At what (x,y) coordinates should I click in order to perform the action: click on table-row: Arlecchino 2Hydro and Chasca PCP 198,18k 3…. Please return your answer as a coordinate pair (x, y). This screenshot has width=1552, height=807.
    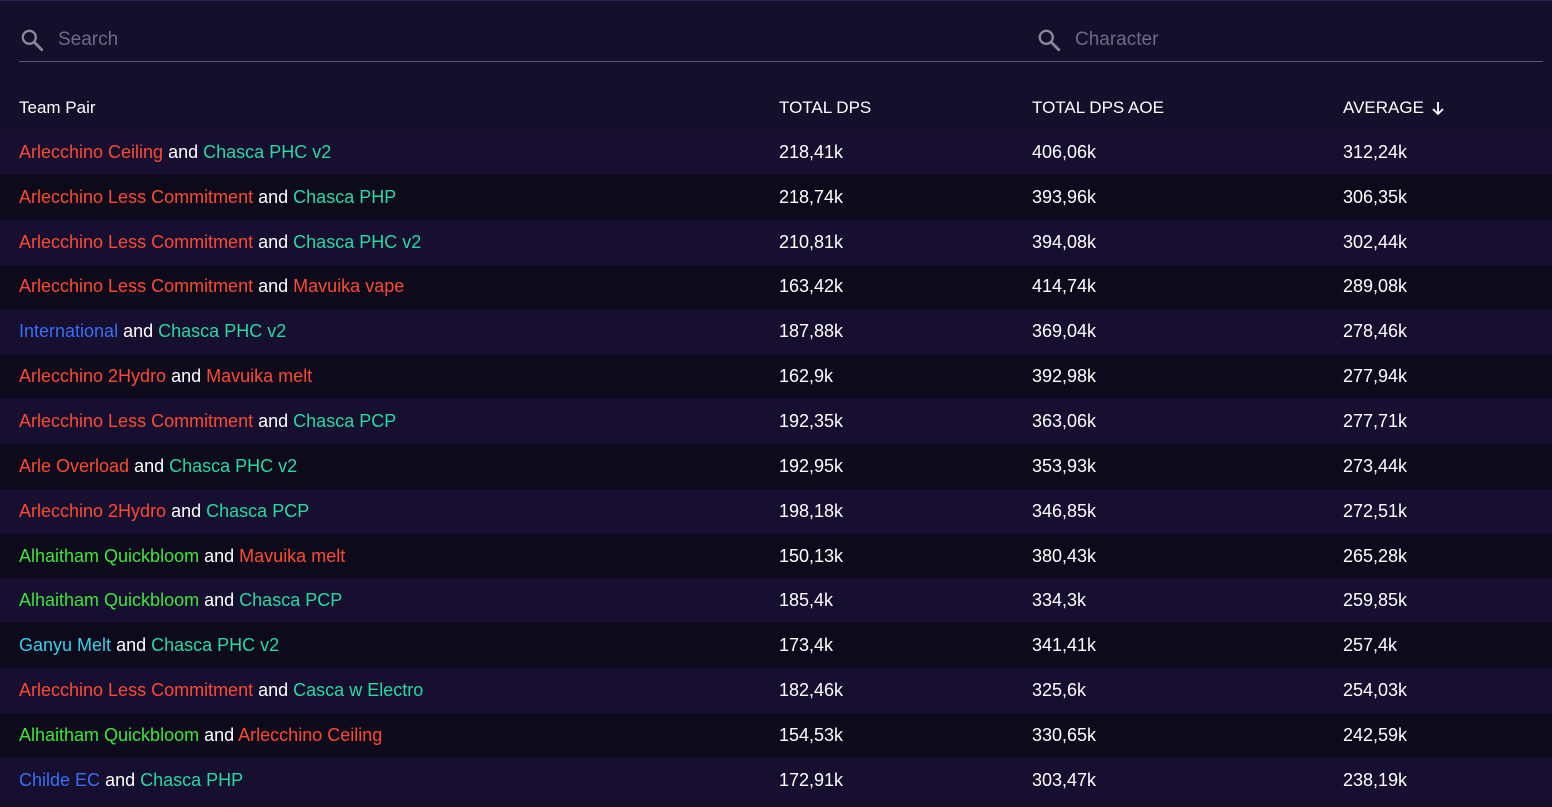
    Looking at the image, I should click on (776, 511).